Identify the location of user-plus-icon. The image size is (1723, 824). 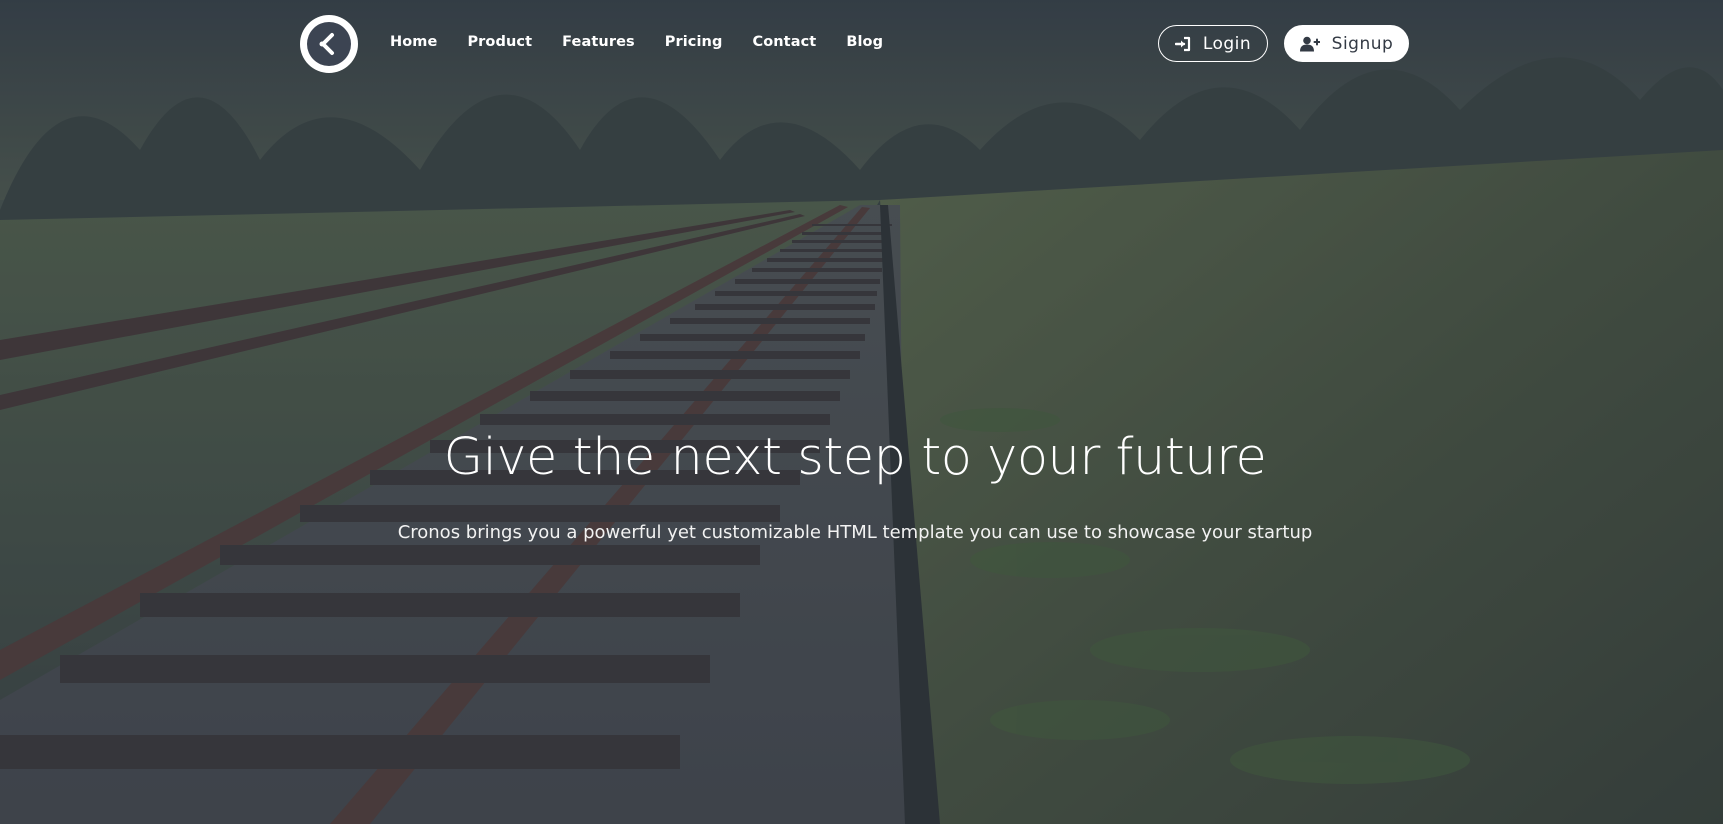
(1309, 44).